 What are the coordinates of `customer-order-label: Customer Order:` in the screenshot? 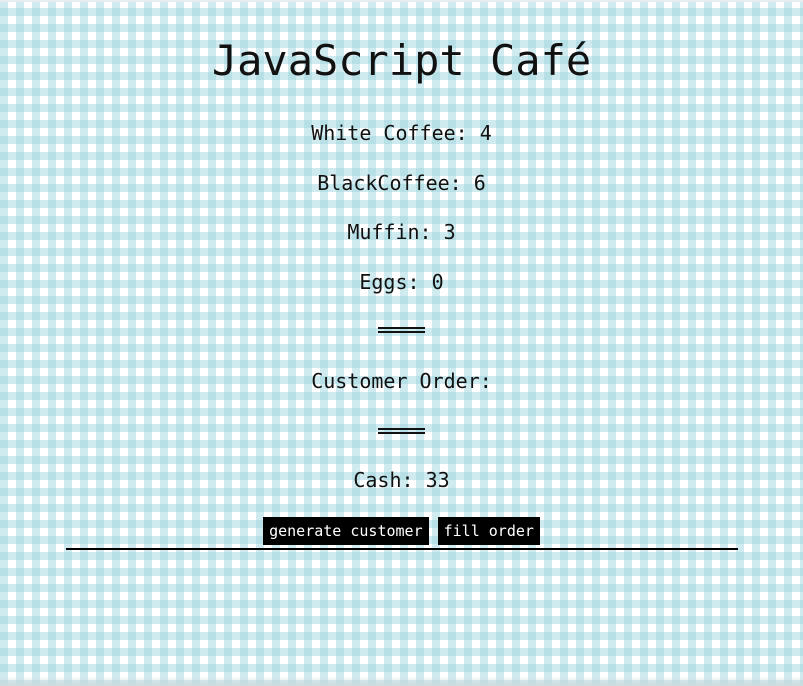 It's located at (401, 381).